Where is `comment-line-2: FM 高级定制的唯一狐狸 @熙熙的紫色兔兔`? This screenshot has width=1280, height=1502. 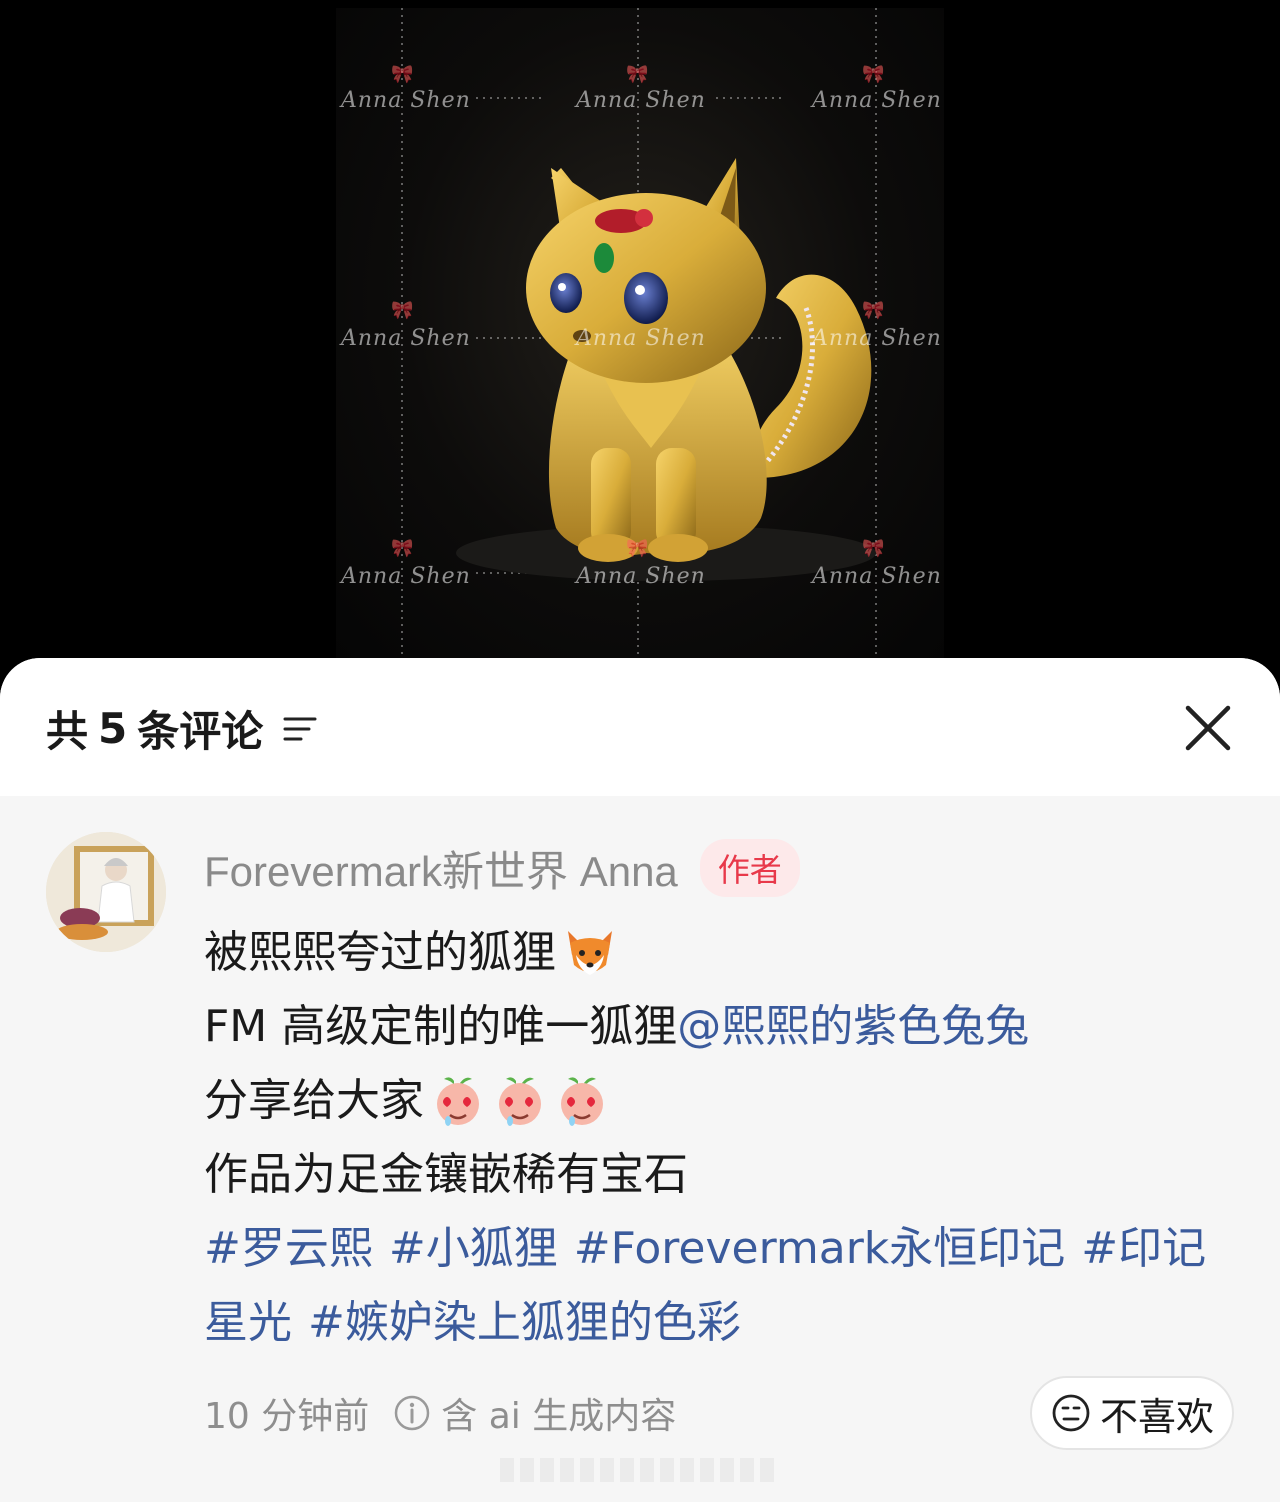 comment-line-2: FM 高级定制的唯一狐狸 @熙熙的紫色兔兔 is located at coordinates (724, 1027).